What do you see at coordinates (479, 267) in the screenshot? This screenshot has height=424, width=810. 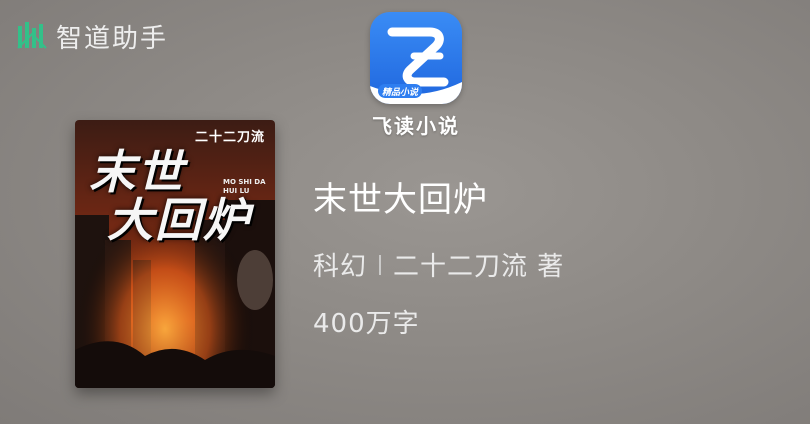 I see `book-author: 二十二刀流 著` at bounding box center [479, 267].